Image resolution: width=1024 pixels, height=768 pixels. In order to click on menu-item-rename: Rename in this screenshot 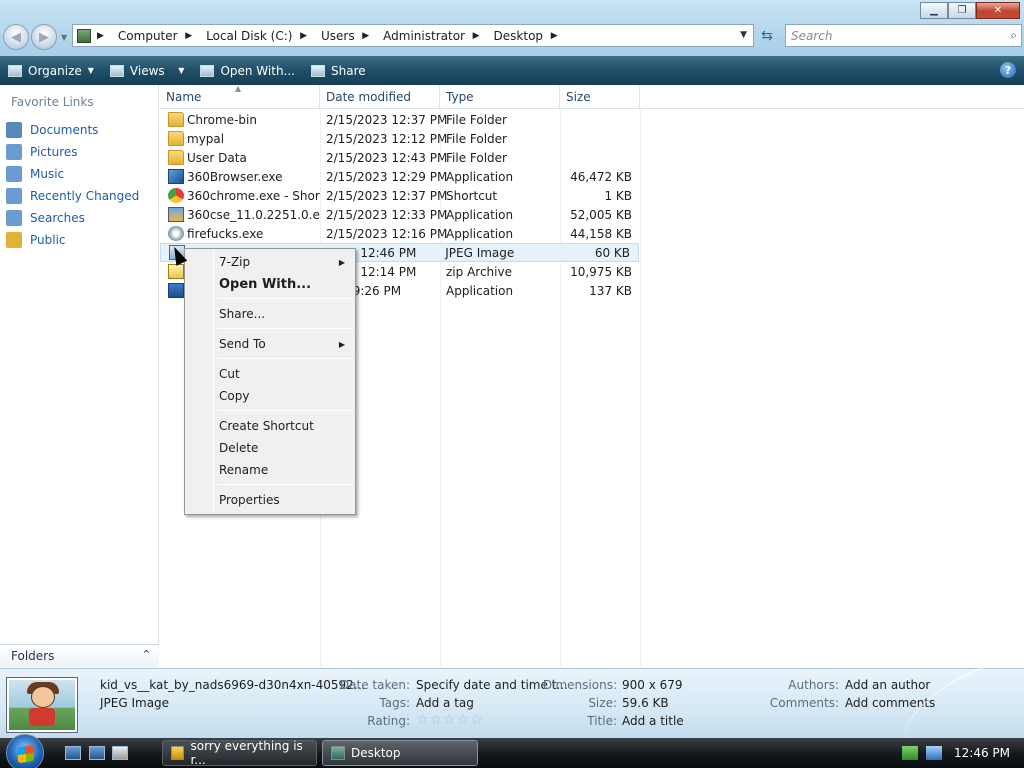, I will do `click(285, 470)`.